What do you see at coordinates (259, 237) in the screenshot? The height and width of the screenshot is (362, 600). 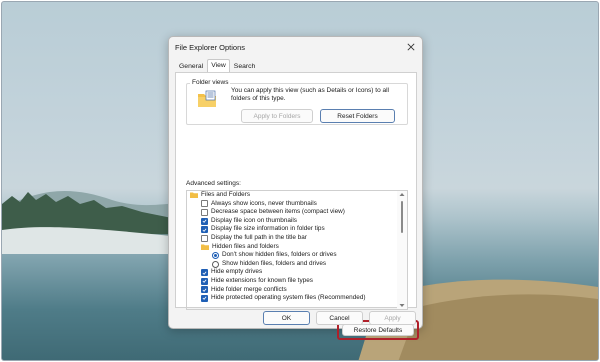 I see `setting-label: Display the full path in the title bar` at bounding box center [259, 237].